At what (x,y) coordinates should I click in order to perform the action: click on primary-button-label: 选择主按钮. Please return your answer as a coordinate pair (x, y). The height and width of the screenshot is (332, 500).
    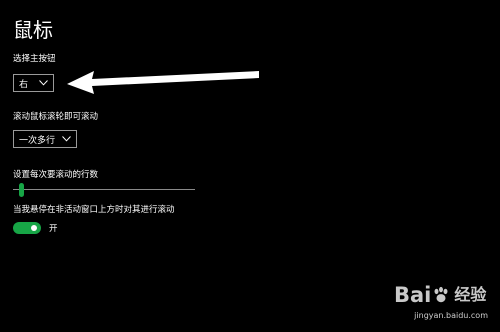
    Looking at the image, I should click on (34, 59).